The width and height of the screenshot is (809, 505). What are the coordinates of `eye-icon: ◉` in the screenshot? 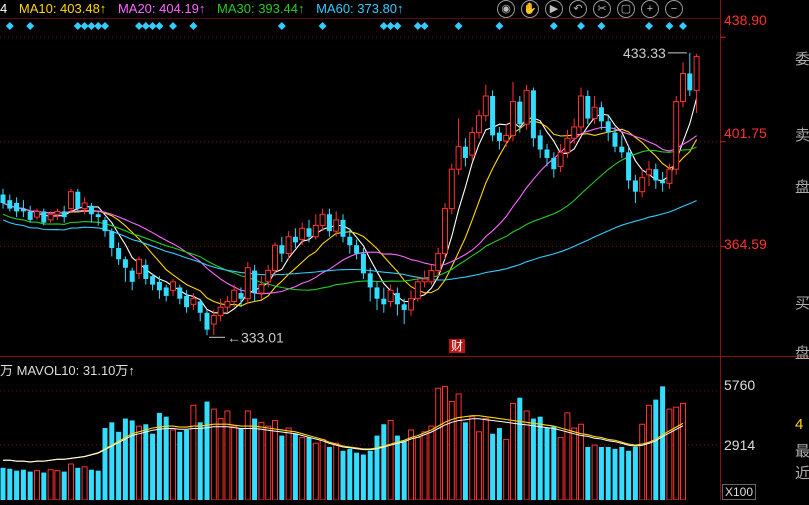 It's located at (506, 9).